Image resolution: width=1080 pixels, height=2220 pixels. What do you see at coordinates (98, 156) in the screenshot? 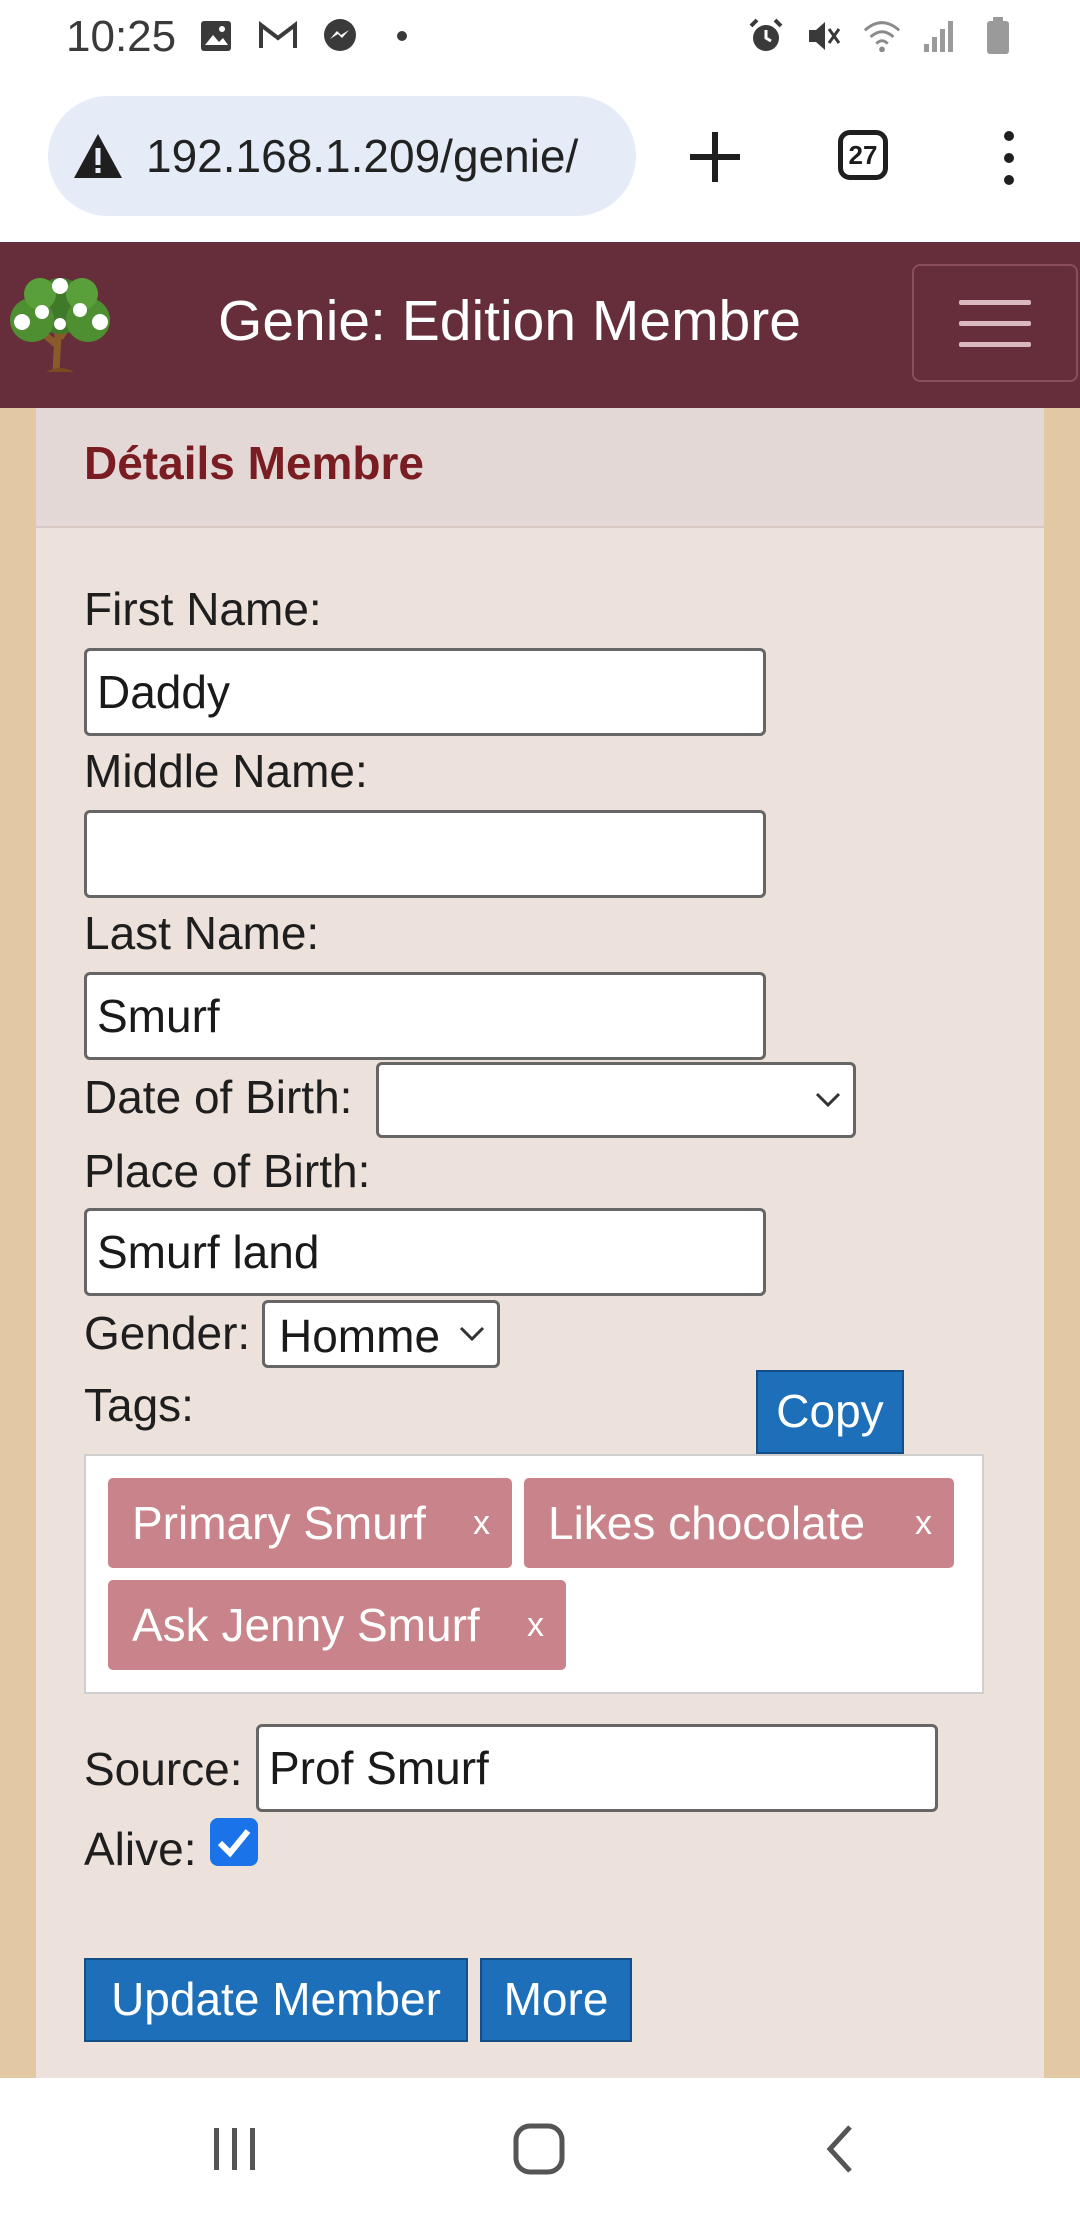
I see `warning-icon` at bounding box center [98, 156].